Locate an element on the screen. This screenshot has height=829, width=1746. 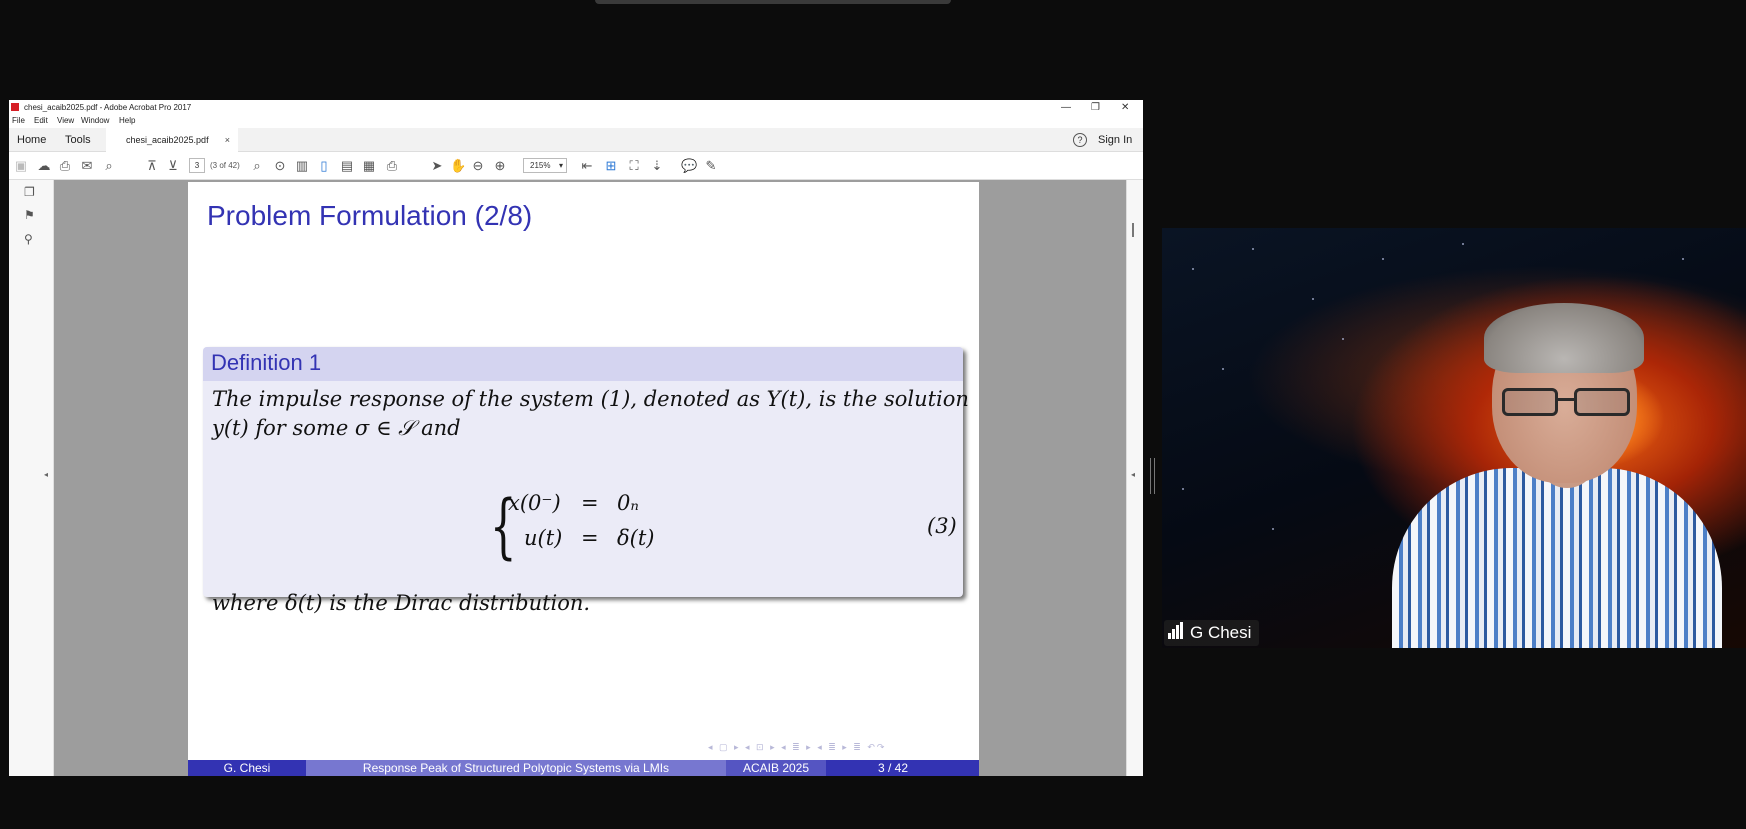
footer-venue: ACAIB 2025 is located at coordinates (776, 768).